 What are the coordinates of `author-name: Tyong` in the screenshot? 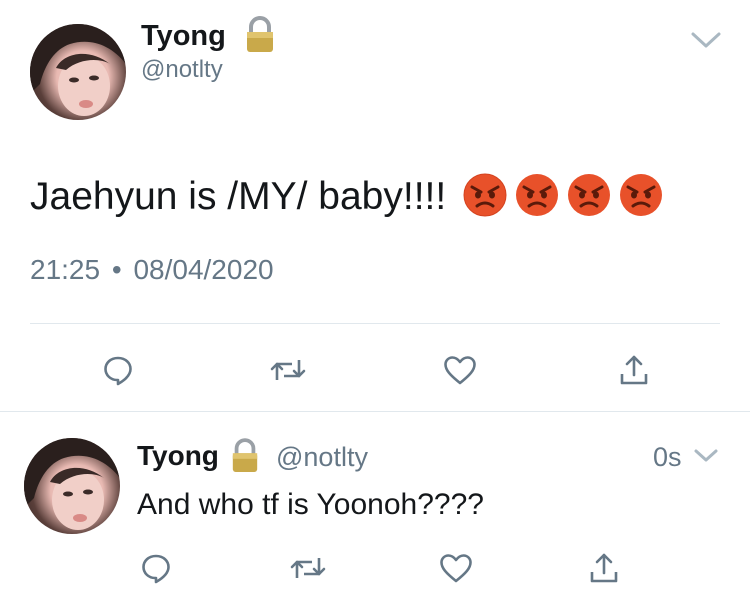 It's located at (183, 36).